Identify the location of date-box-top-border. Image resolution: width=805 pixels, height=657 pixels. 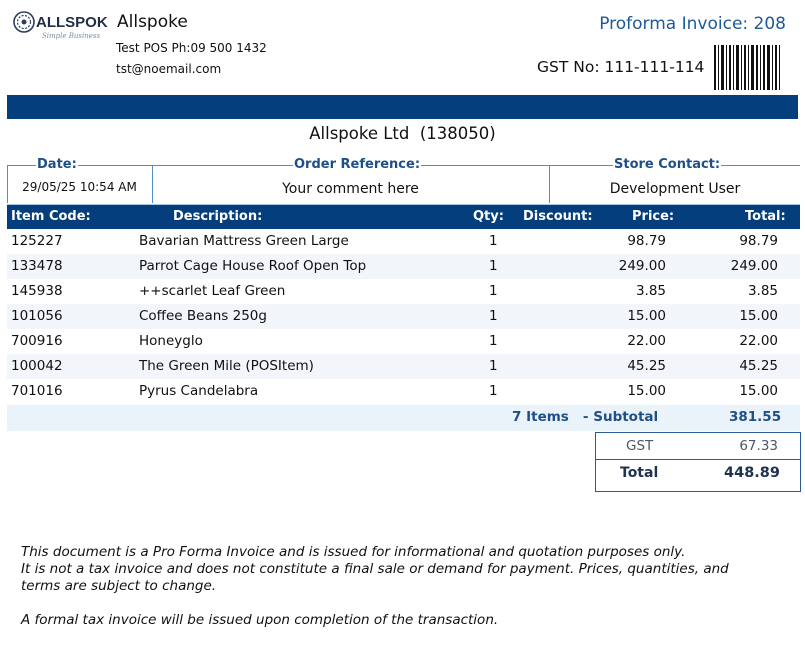
(79, 165).